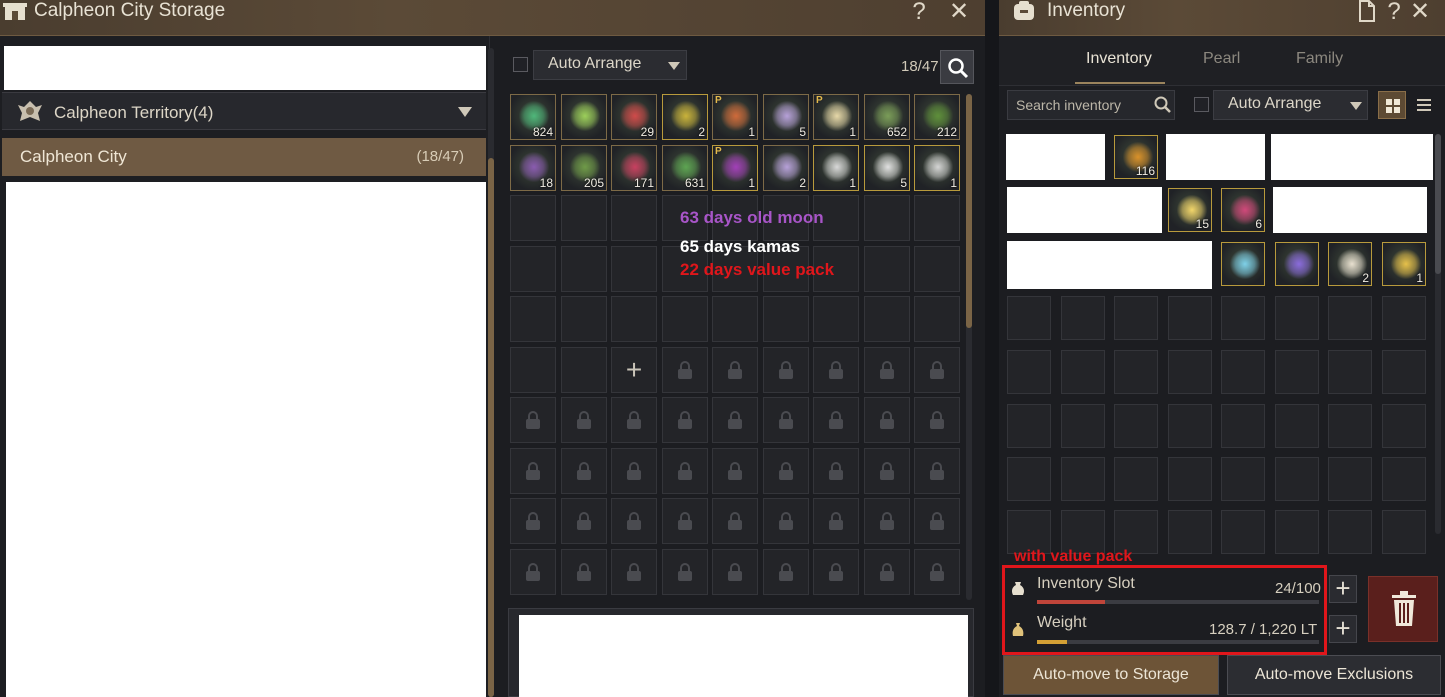 The image size is (1445, 697). I want to click on auto-move-to-storage-button: Auto-move to Storage, so click(1111, 675).